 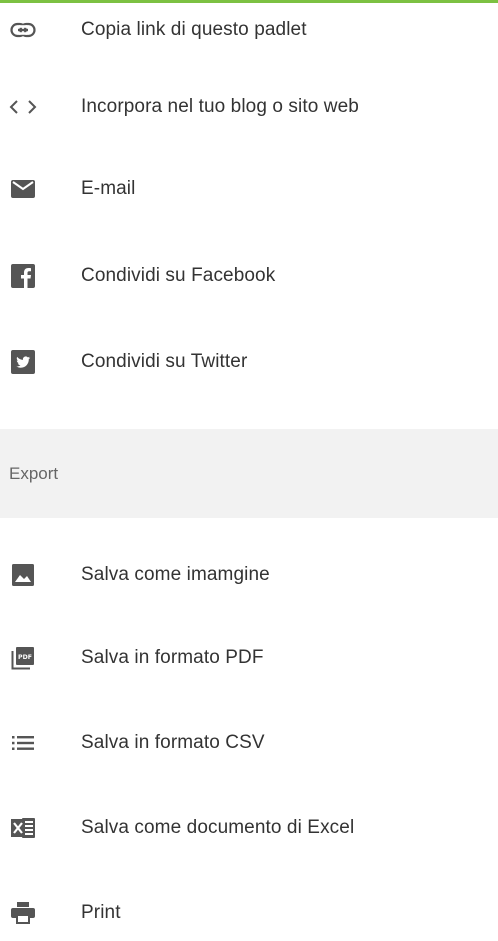 What do you see at coordinates (220, 106) in the screenshot?
I see `embed-label: Incorpora nel tuo blog o sito web` at bounding box center [220, 106].